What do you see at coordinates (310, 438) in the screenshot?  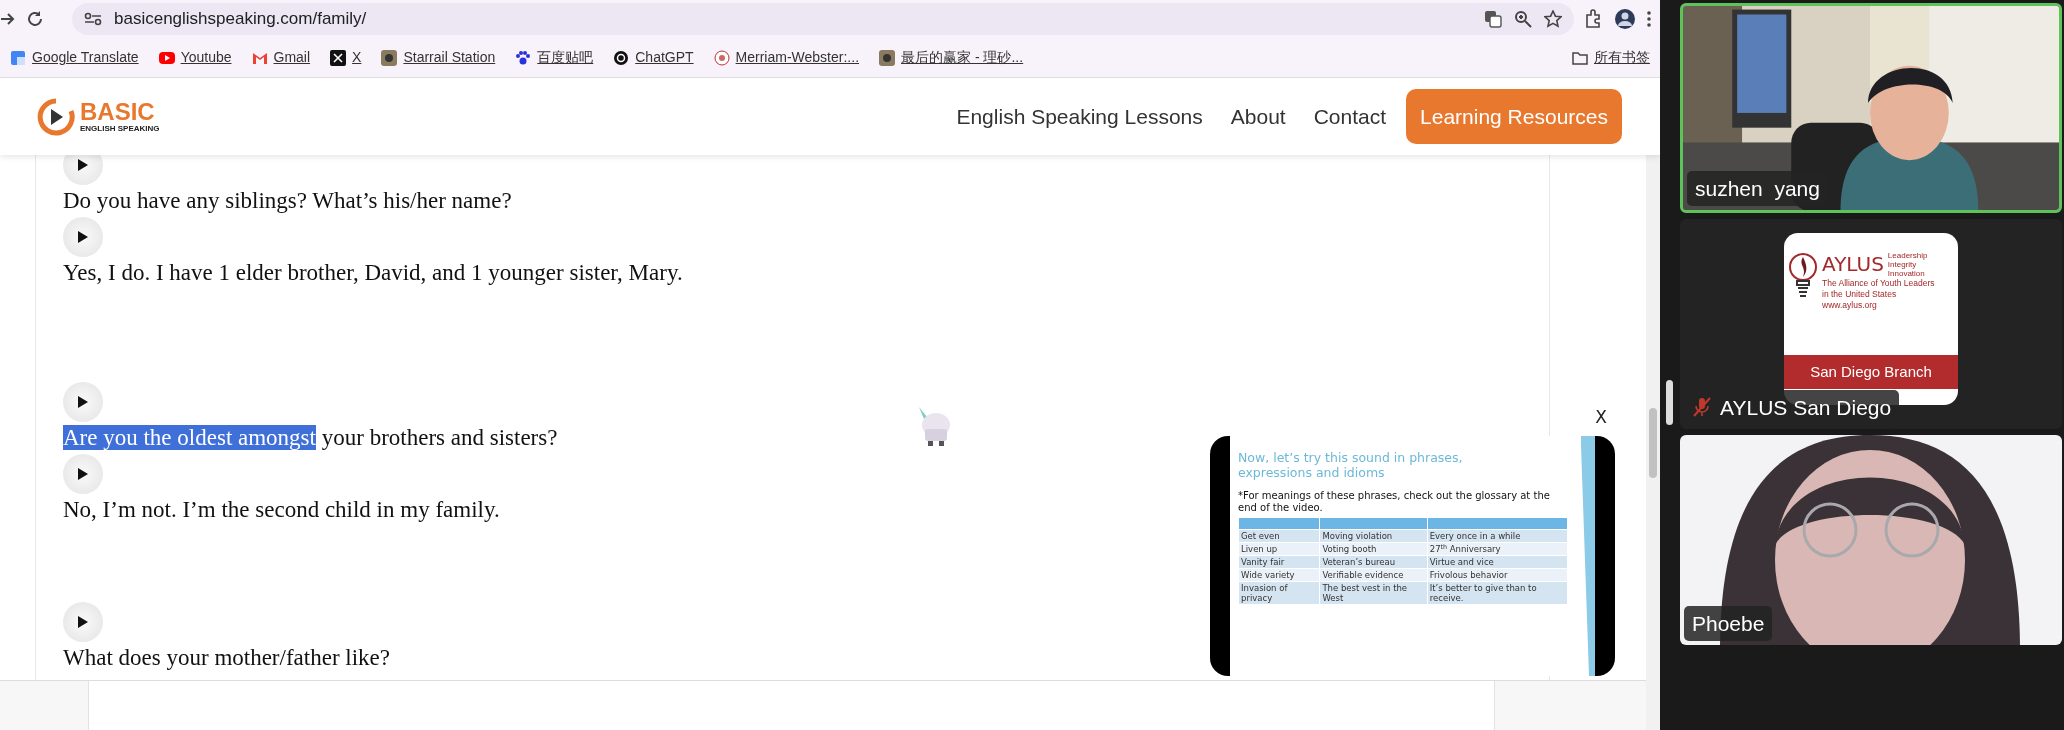 I see `sentence: Are you the oldest amongst your brothers and sisters?` at bounding box center [310, 438].